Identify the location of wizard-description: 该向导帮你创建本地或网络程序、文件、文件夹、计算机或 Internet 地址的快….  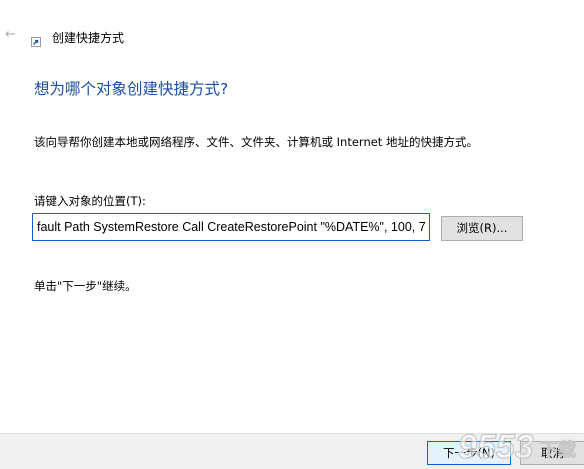
(256, 142).